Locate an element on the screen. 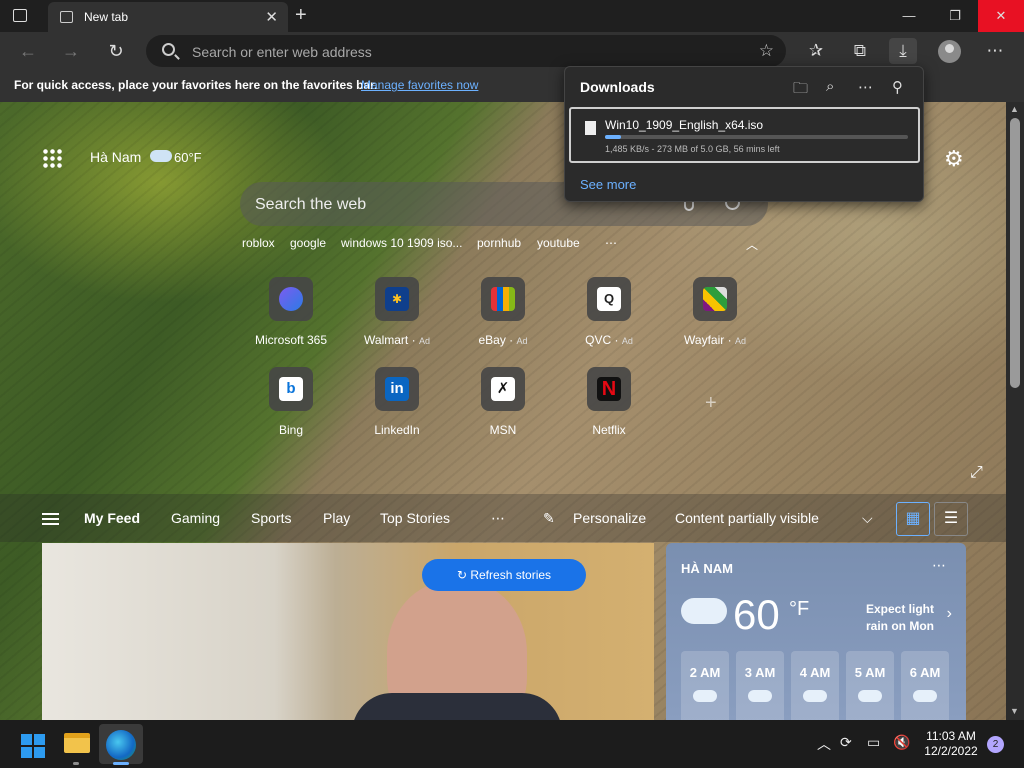 The width and height of the screenshot is (1024, 768). address-input: Search or enter web address is located at coordinates (282, 52).